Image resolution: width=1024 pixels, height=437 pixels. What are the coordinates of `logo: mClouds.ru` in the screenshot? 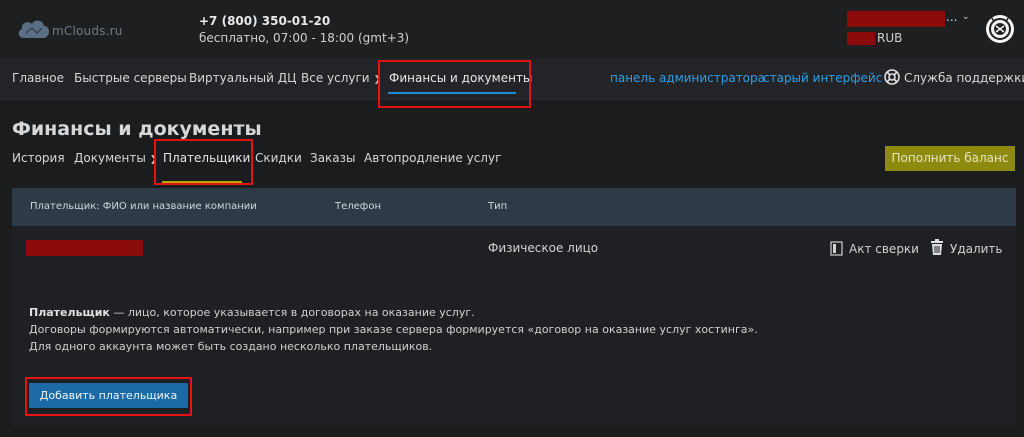 It's located at (71, 31).